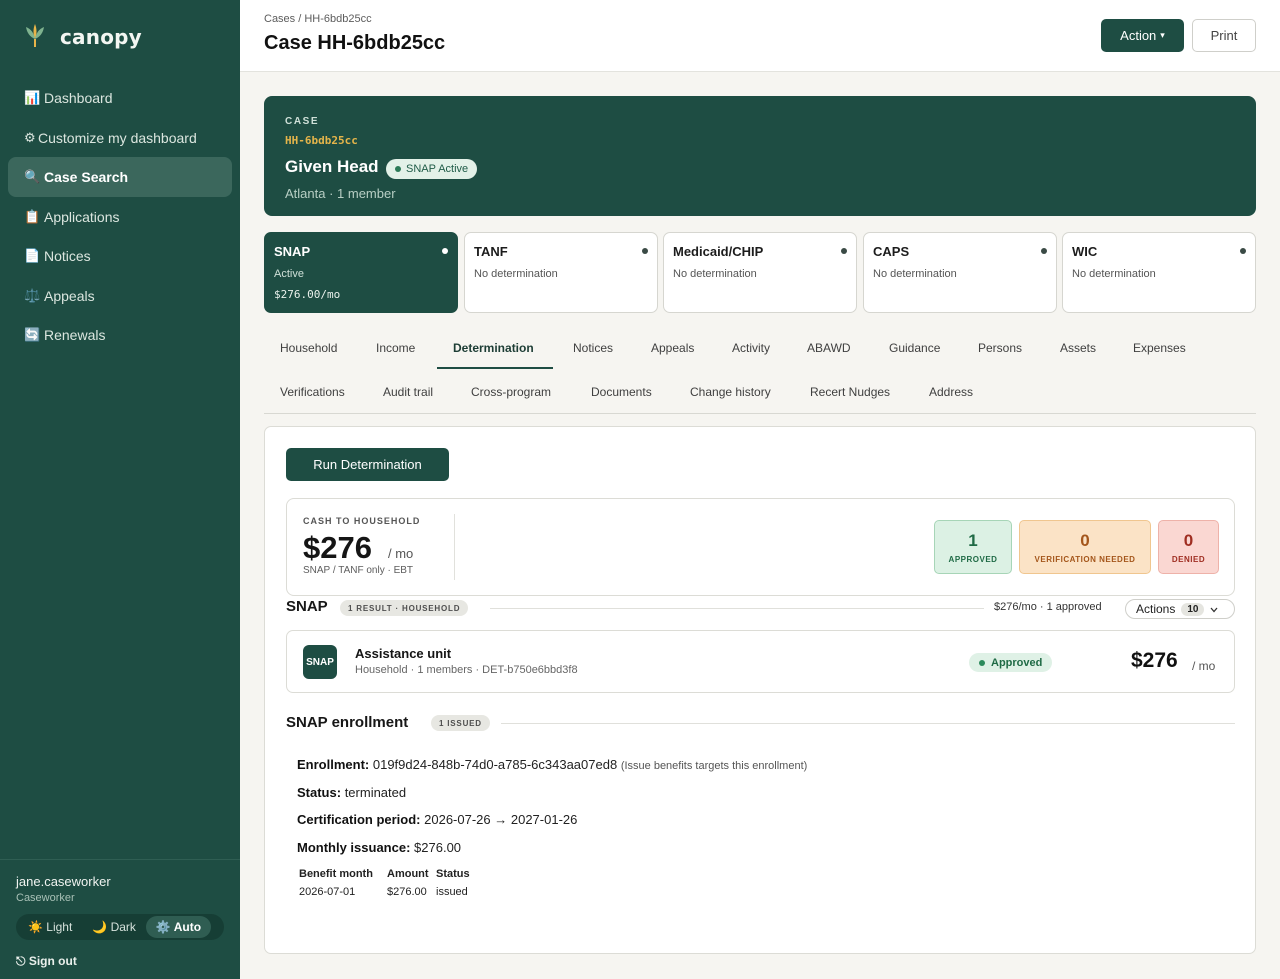  I want to click on status-badge-label: Approved, so click(1017, 662).